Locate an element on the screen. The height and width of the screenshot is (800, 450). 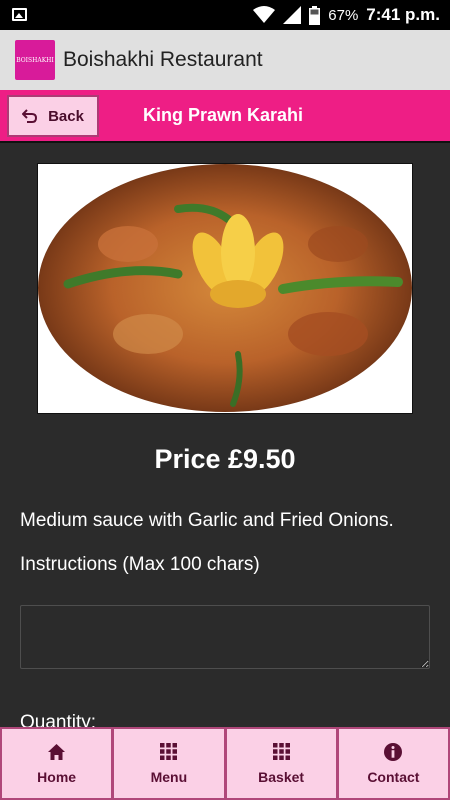
nav-menu-label: Menu is located at coordinates (169, 776).